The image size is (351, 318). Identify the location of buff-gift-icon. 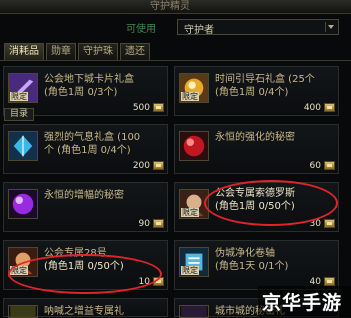
(23, 311).